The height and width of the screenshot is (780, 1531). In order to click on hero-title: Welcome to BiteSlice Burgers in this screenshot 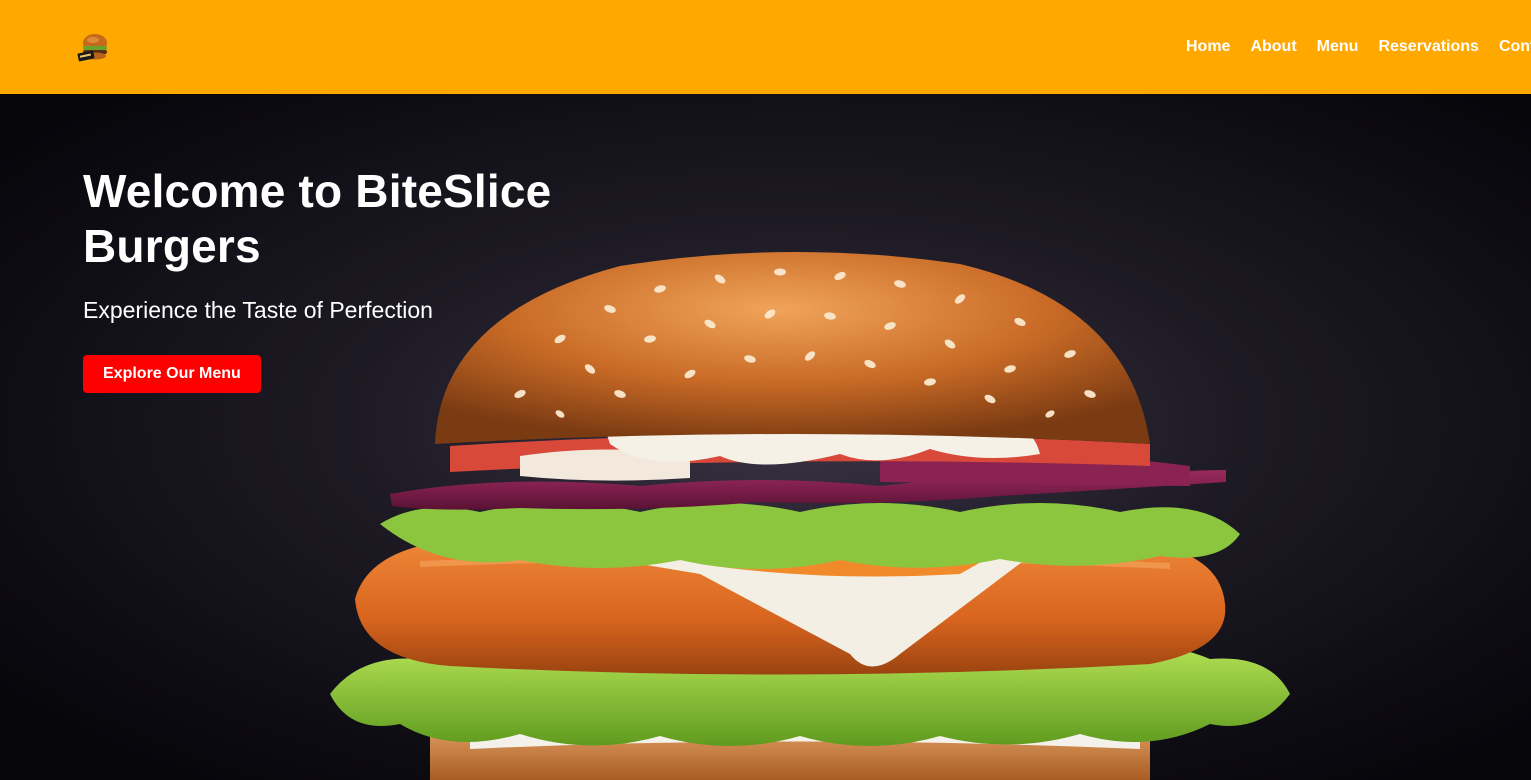, I will do `click(317, 218)`.